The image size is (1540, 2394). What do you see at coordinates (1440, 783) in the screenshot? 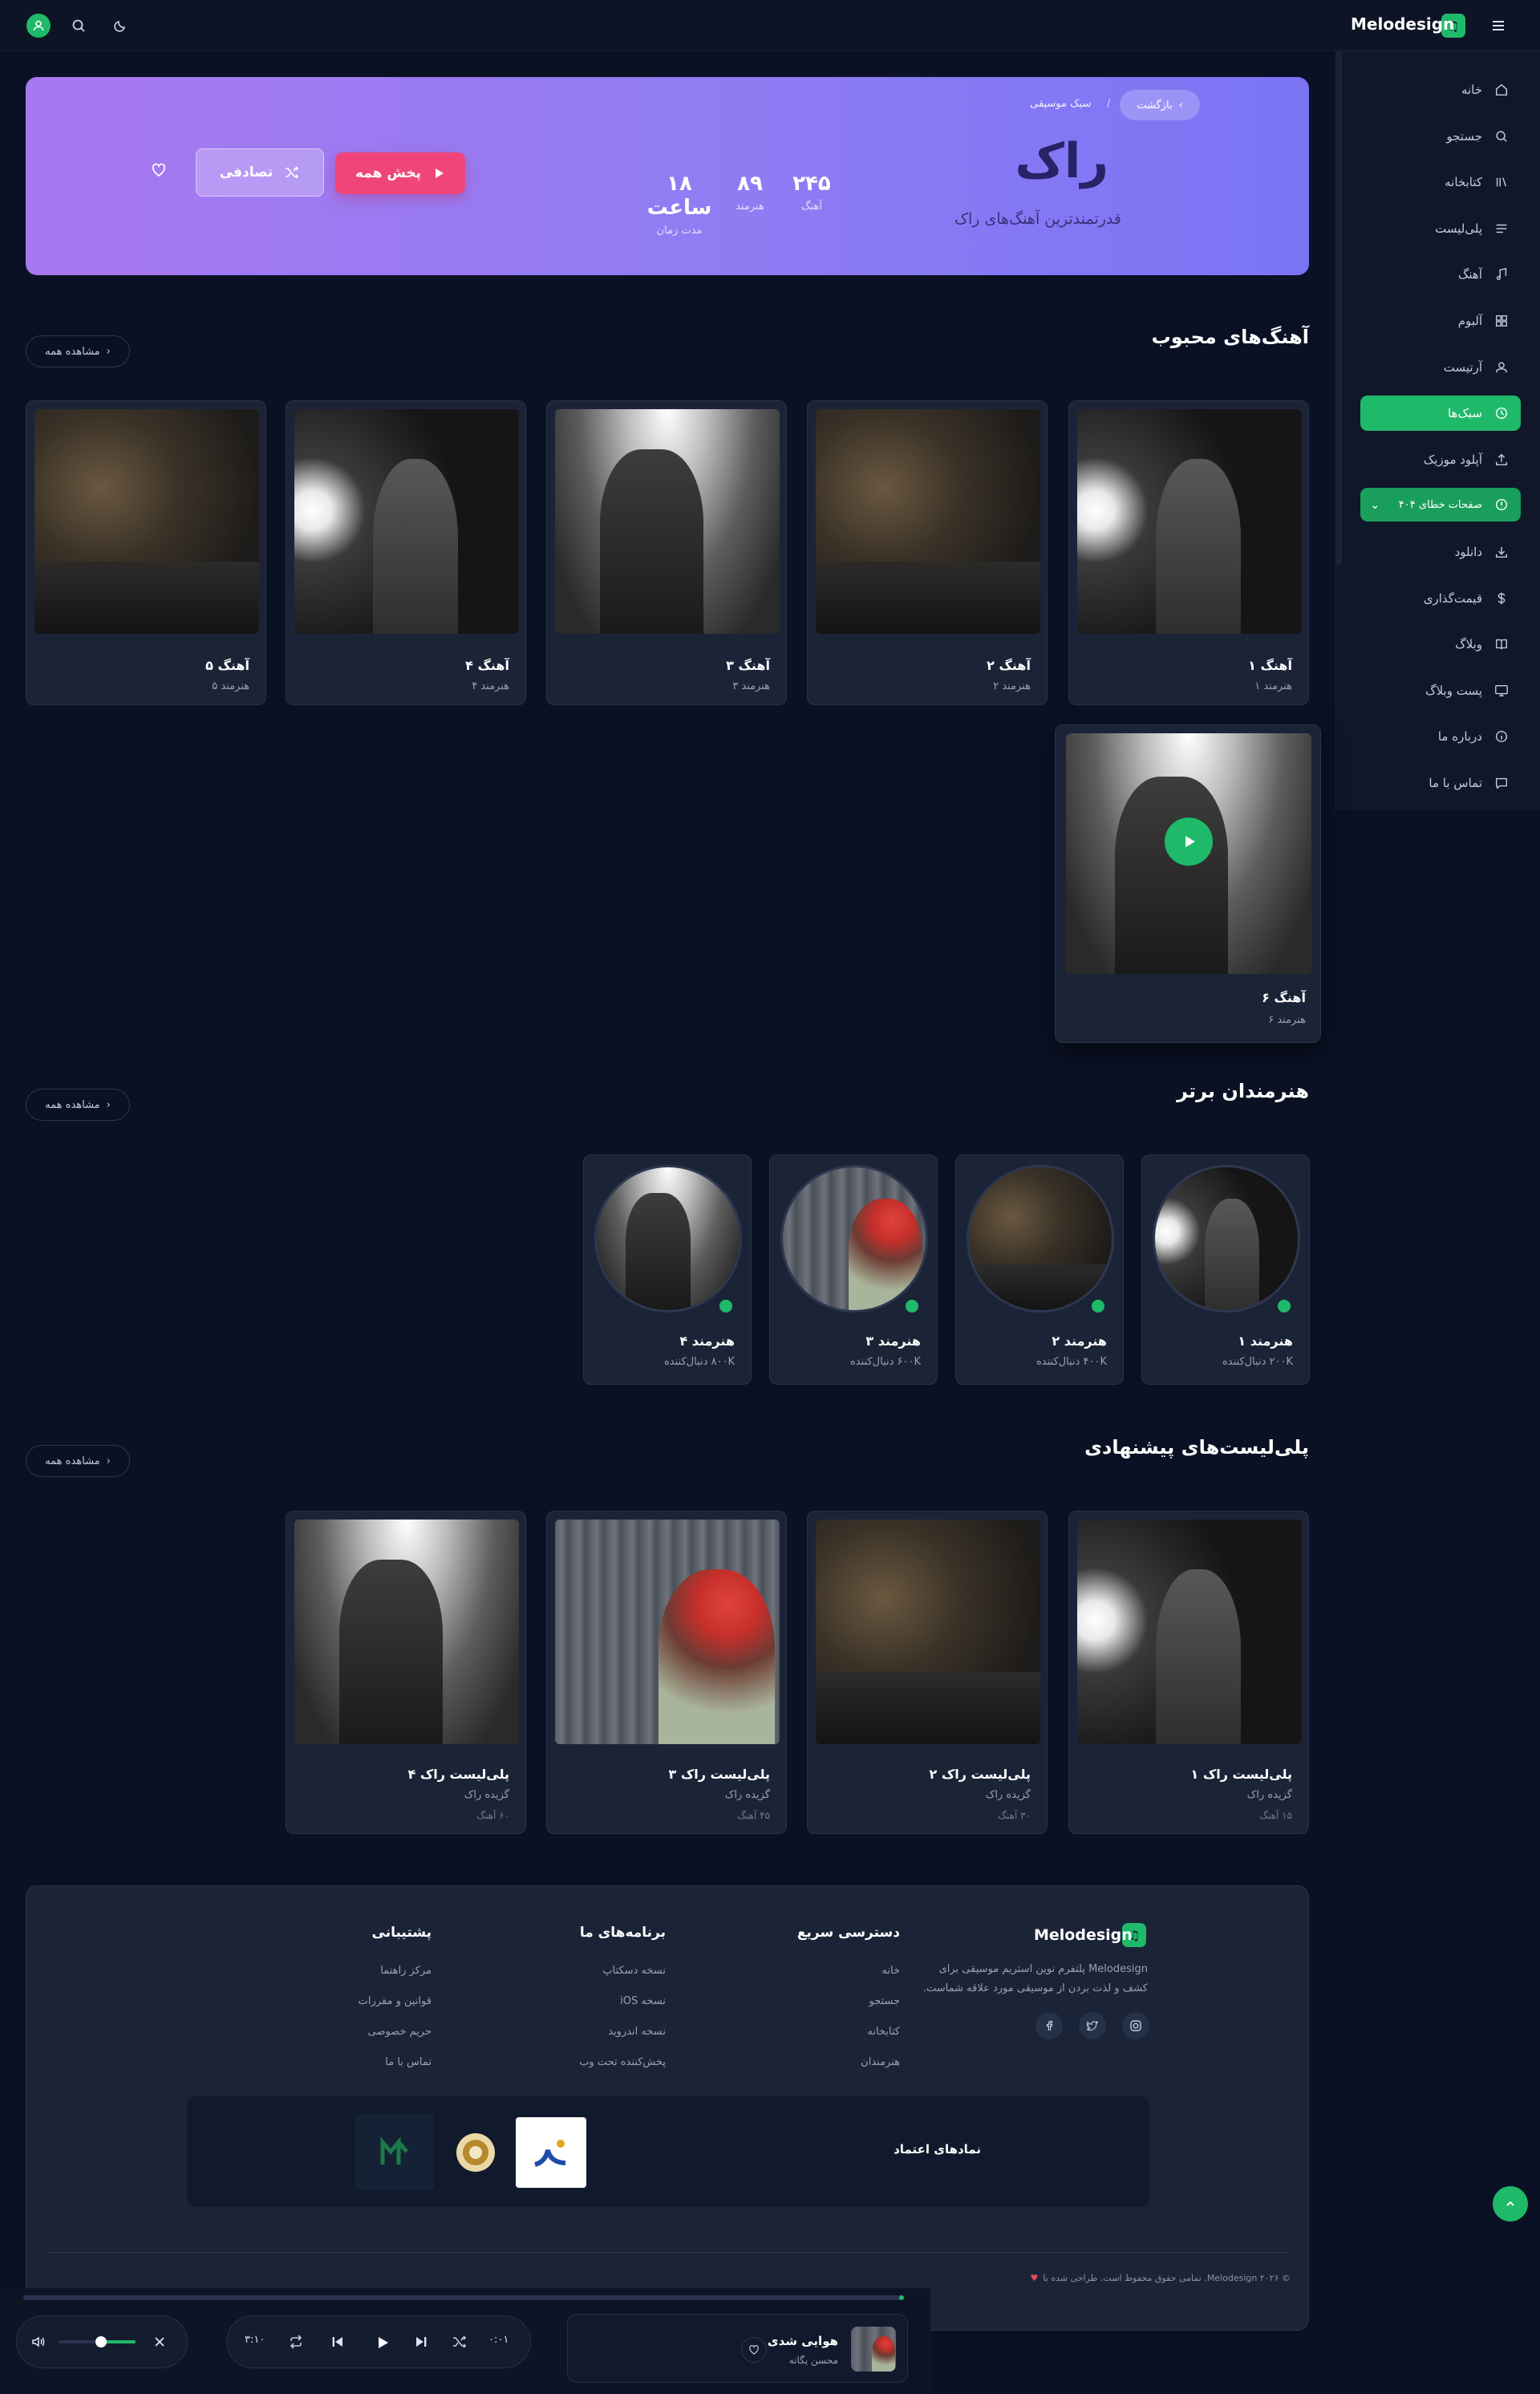
I see `sidebar-item: تماس با ما` at bounding box center [1440, 783].